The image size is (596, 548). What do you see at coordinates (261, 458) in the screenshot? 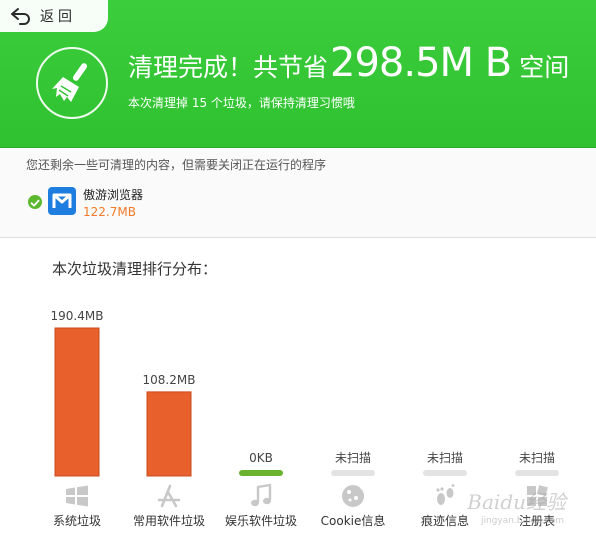
I see `data-label-2: 0KB` at bounding box center [261, 458].